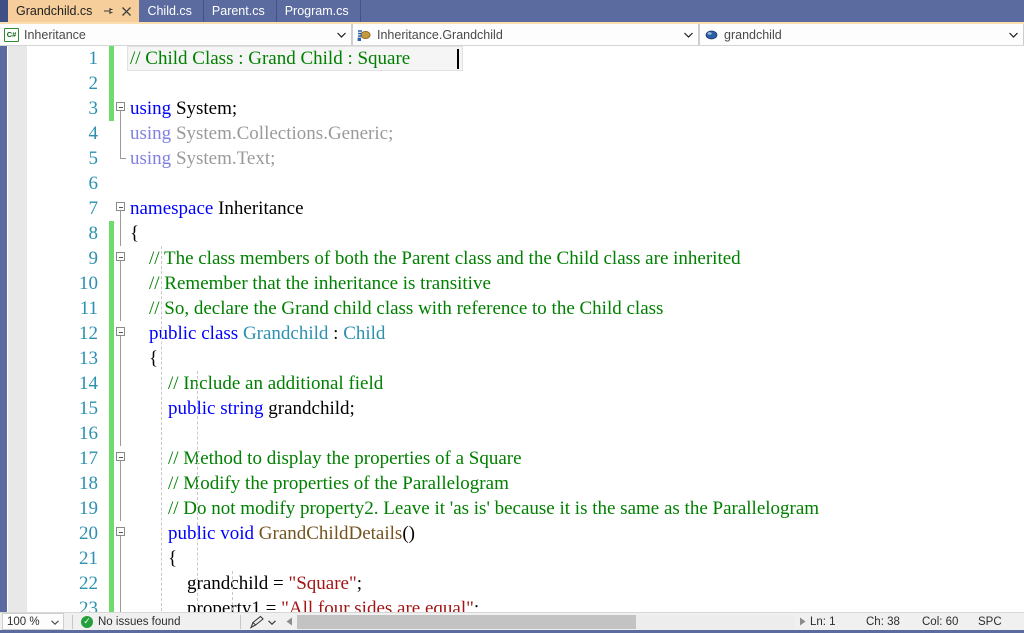  Describe the element at coordinates (107, 11) in the screenshot. I see `pin-icon` at that location.